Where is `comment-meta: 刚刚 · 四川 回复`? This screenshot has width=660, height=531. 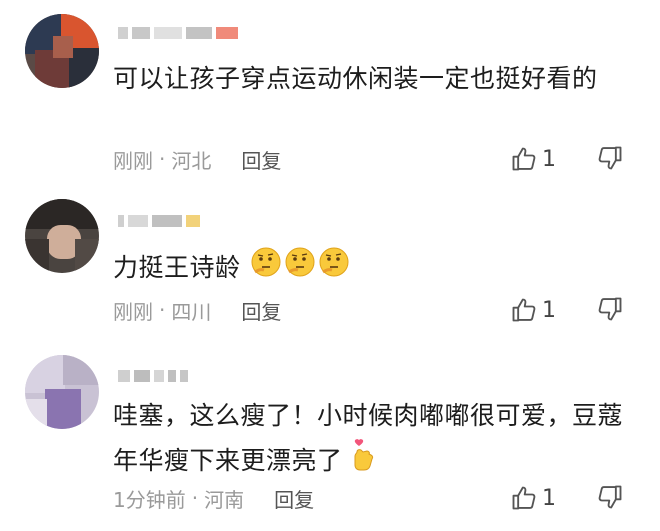 comment-meta: 刚刚 · 四川 回复 is located at coordinates (197, 310).